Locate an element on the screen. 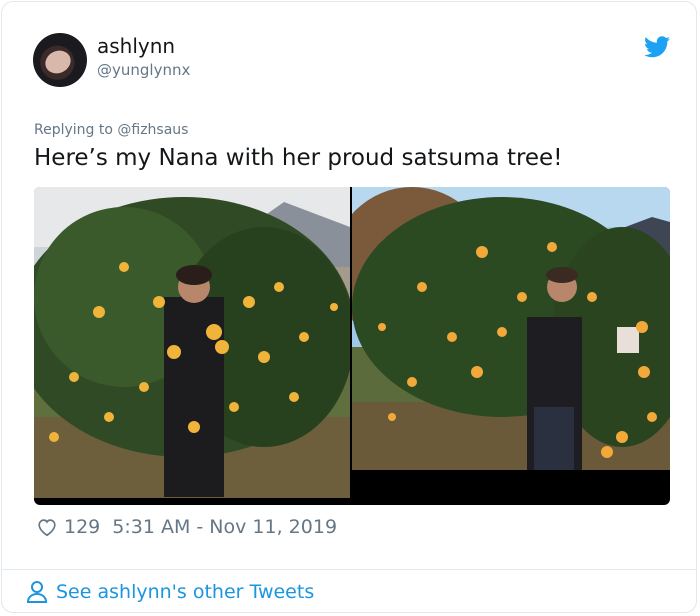  timestamp: 5:31 AM - Nov 11, 2019 is located at coordinates (224, 527).